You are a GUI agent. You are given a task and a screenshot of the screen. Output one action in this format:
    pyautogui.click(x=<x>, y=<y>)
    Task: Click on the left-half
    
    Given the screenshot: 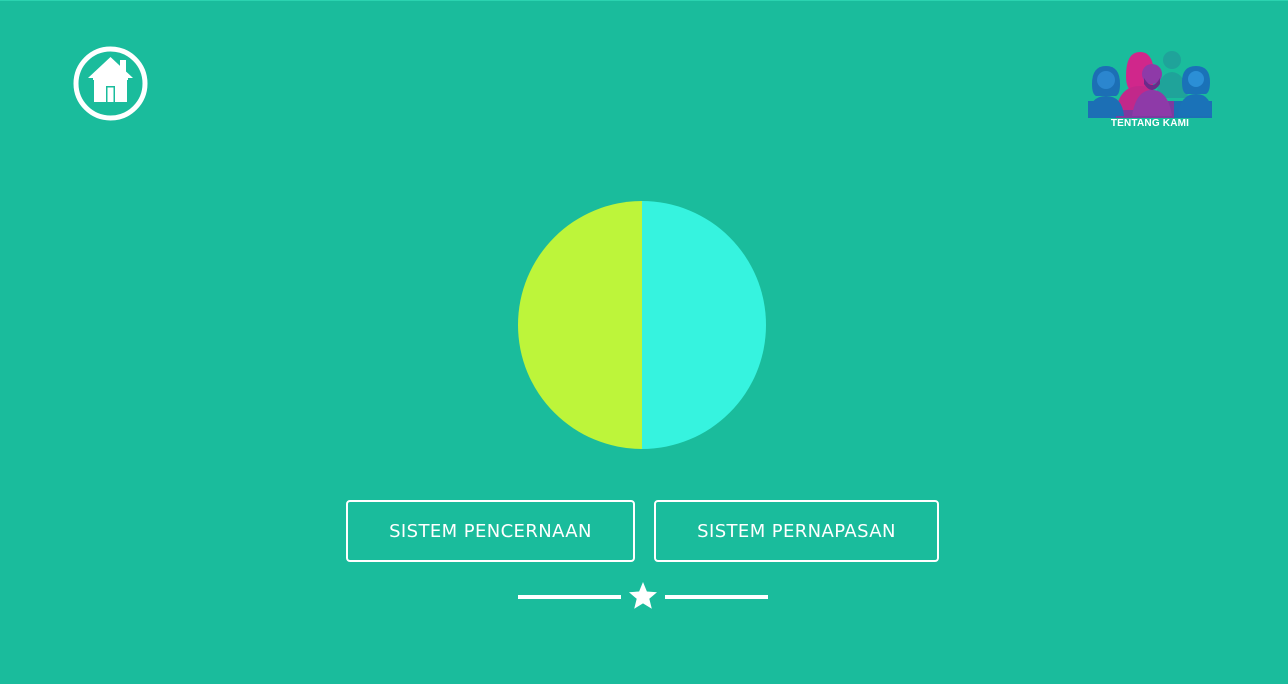 What is the action you would take?
    pyautogui.click(x=580, y=325)
    